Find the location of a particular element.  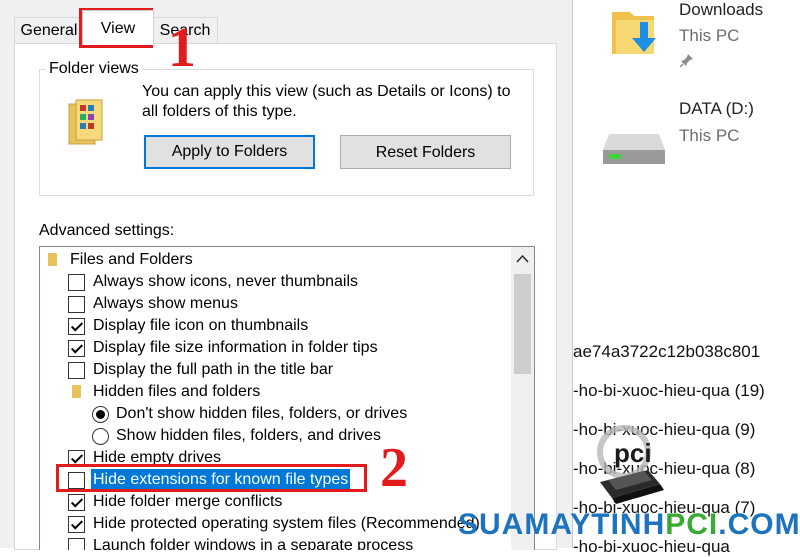

file-item: ae74a3722c12b038c801 is located at coordinates (666, 352).